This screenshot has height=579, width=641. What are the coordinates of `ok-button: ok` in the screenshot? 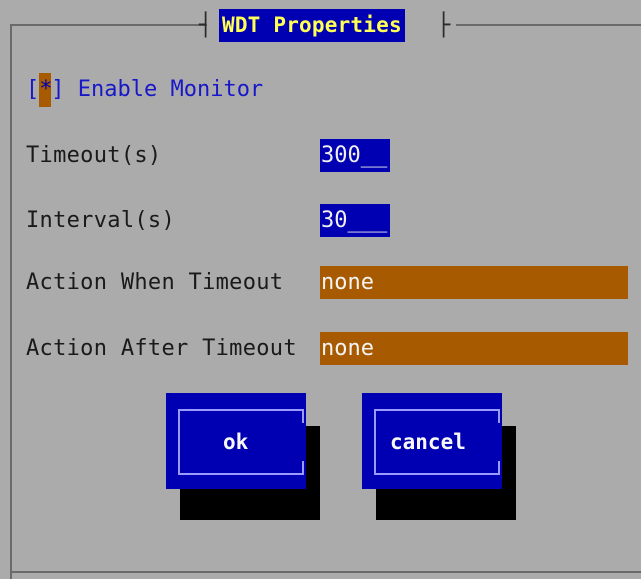 It's located at (236, 441).